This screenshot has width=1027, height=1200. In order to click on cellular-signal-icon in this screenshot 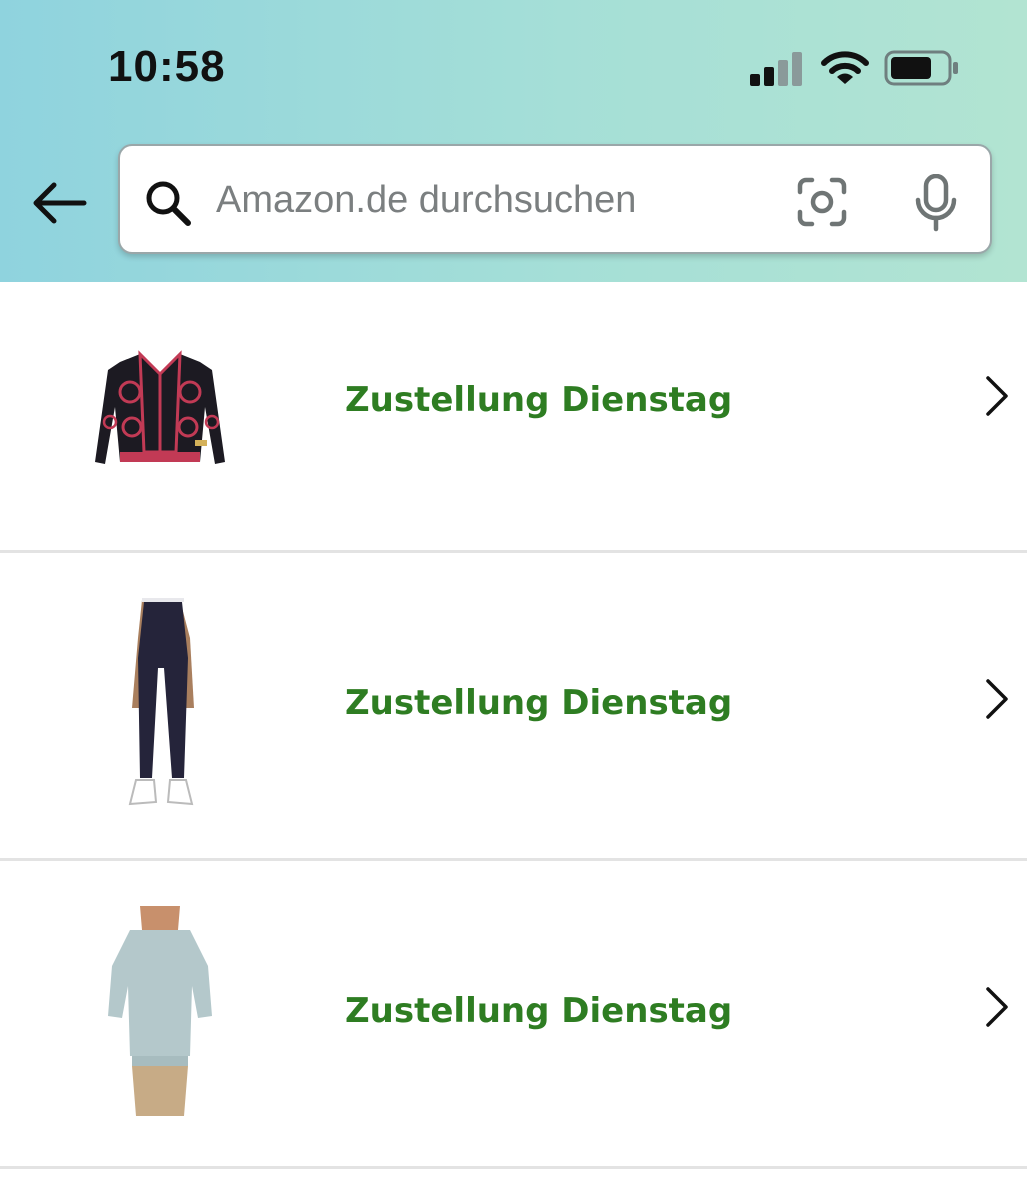, I will do `click(776, 69)`.